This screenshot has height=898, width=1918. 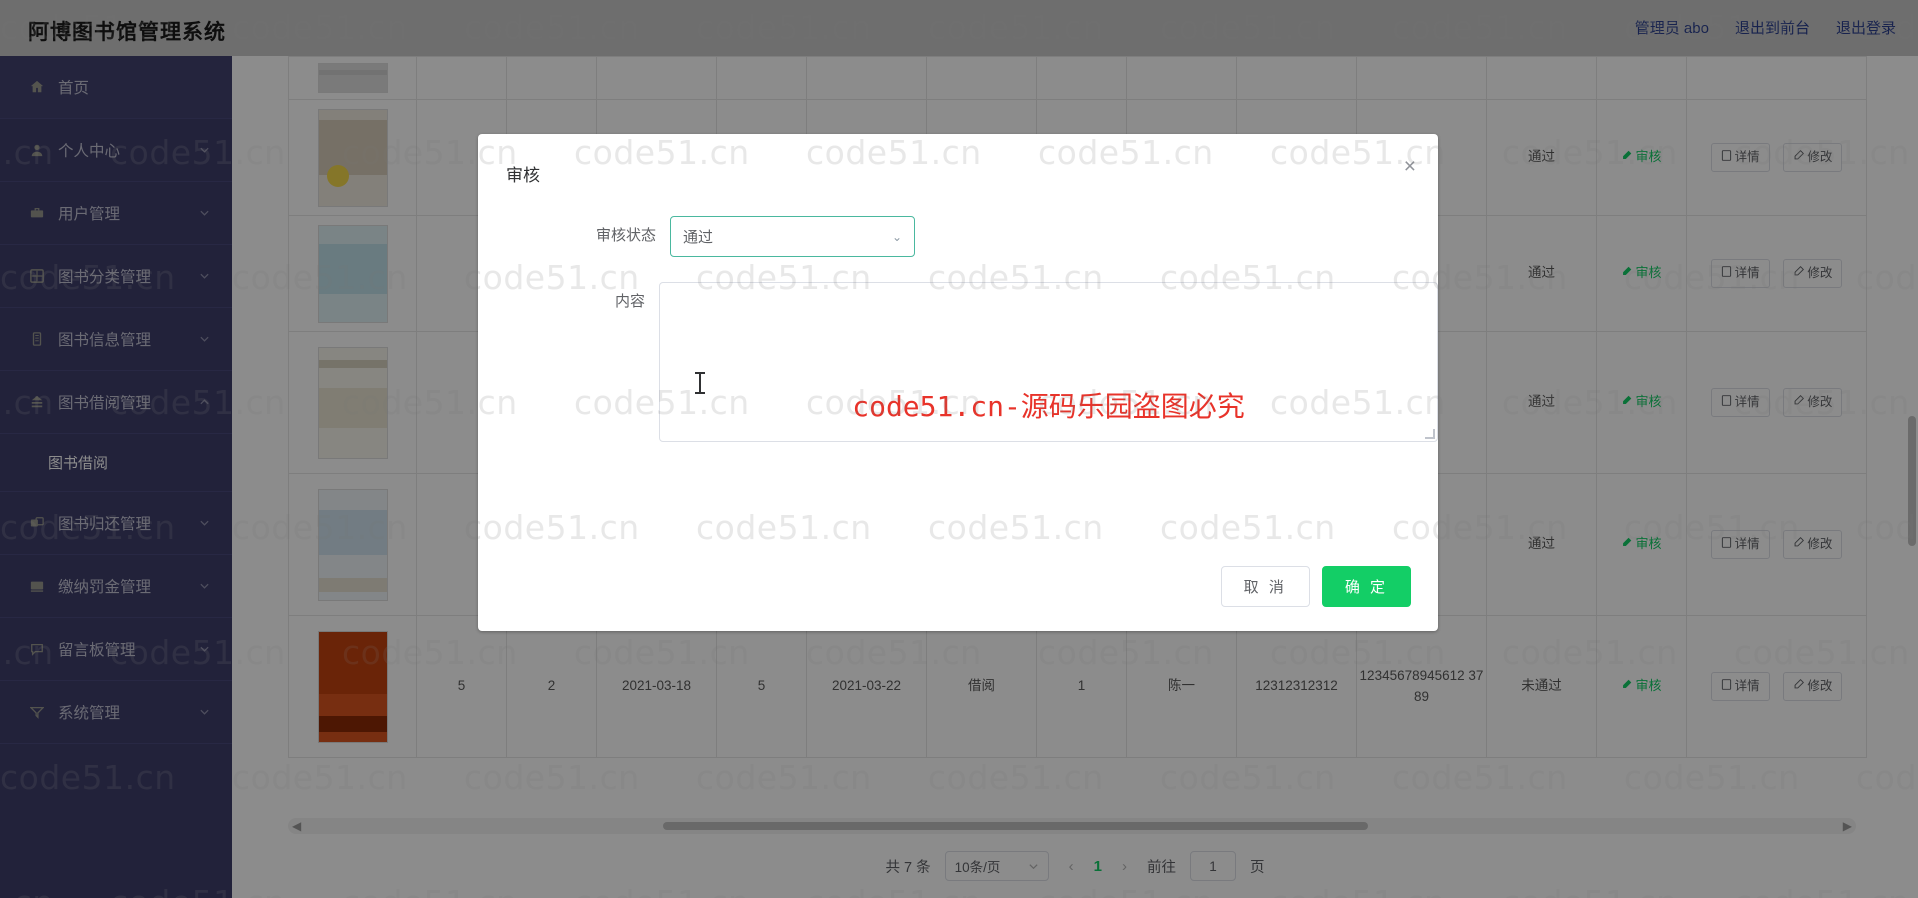 What do you see at coordinates (958, 236) in the screenshot?
I see `review-status-row: 审核状态 通过 ⌄` at bounding box center [958, 236].